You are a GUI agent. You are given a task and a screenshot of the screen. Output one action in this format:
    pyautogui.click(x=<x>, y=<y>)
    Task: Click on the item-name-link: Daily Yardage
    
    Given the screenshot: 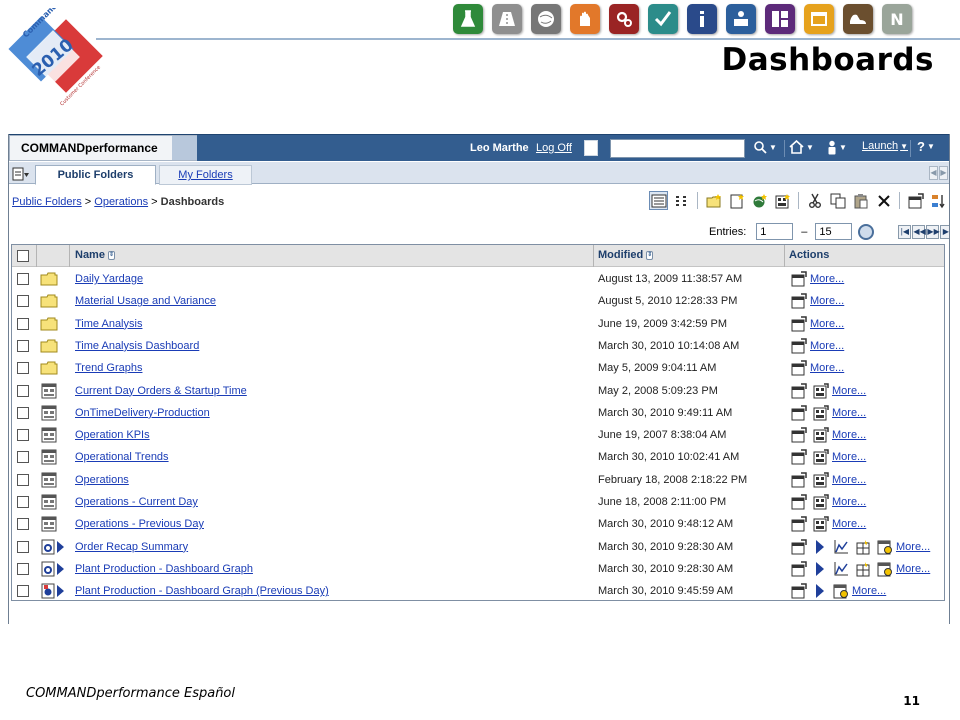 What is the action you would take?
    pyautogui.click(x=109, y=279)
    